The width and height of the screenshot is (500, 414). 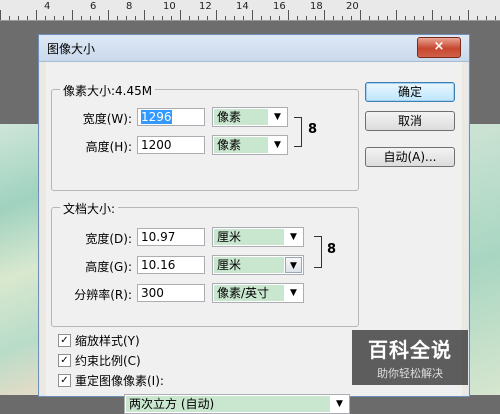 I want to click on pixel-width-value: 1296, so click(x=156, y=117).